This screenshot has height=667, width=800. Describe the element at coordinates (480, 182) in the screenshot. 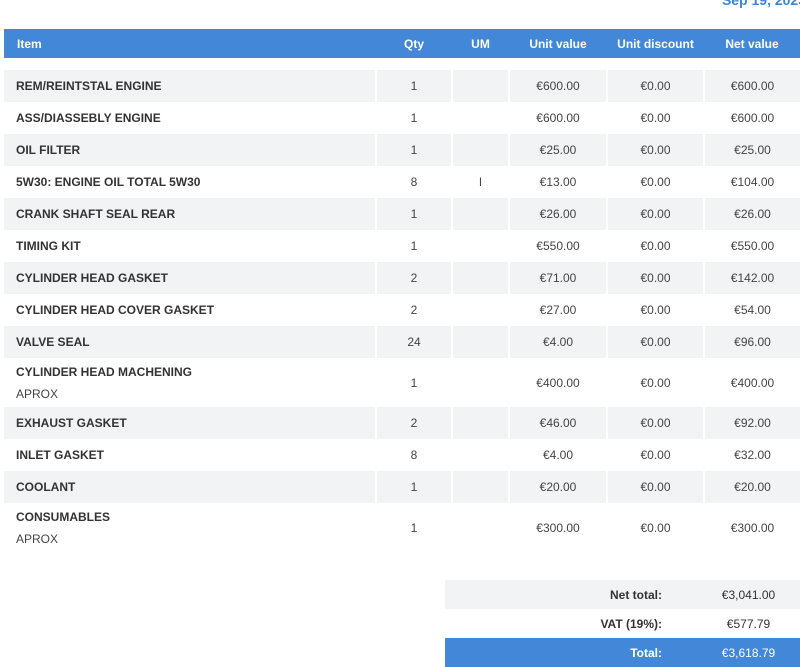

I see `um-cell: l` at that location.